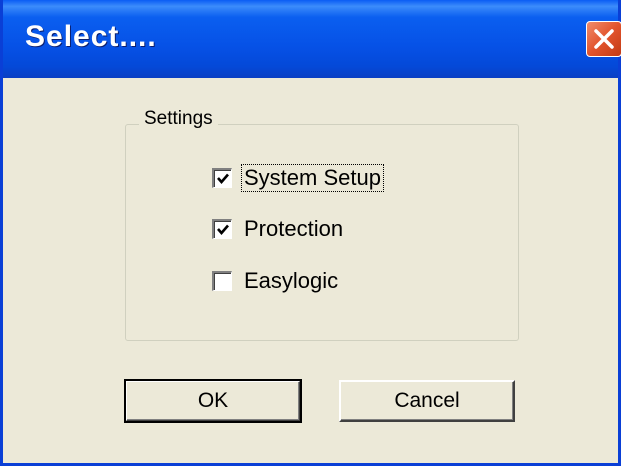 This screenshot has height=466, width=621. I want to click on settings-group-label: Settings, so click(178, 119).